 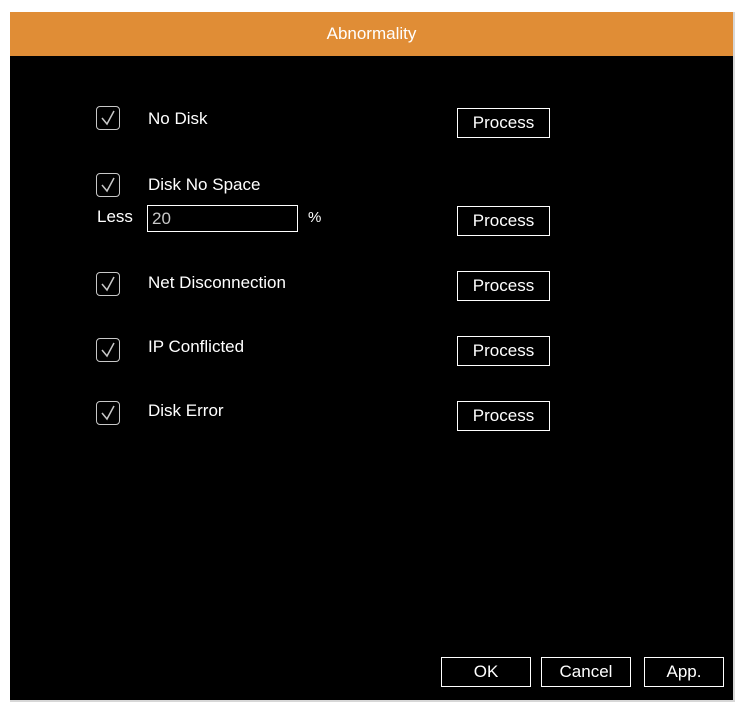 I want to click on ip-conflicted-checkbox, so click(x=108, y=350).